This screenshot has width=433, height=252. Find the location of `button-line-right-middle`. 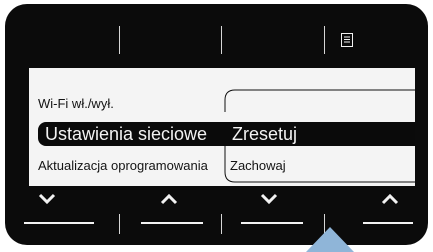

button-line-right-middle is located at coordinates (272, 223).